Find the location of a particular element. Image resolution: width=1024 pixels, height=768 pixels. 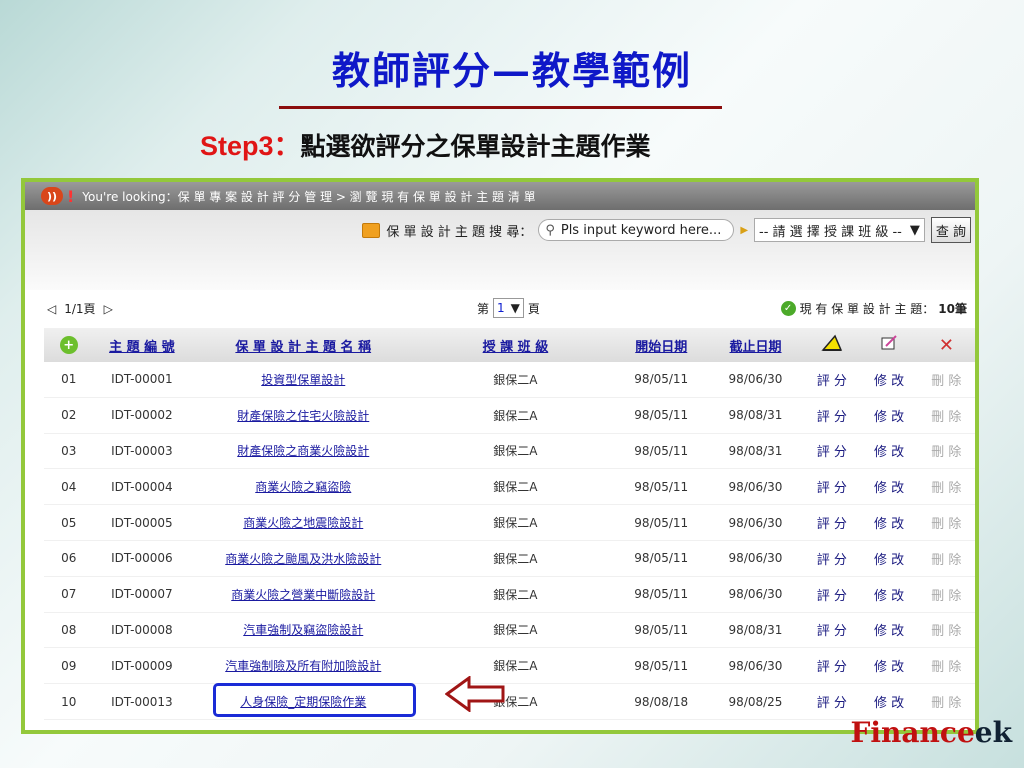

folder-icon is located at coordinates (371, 230).